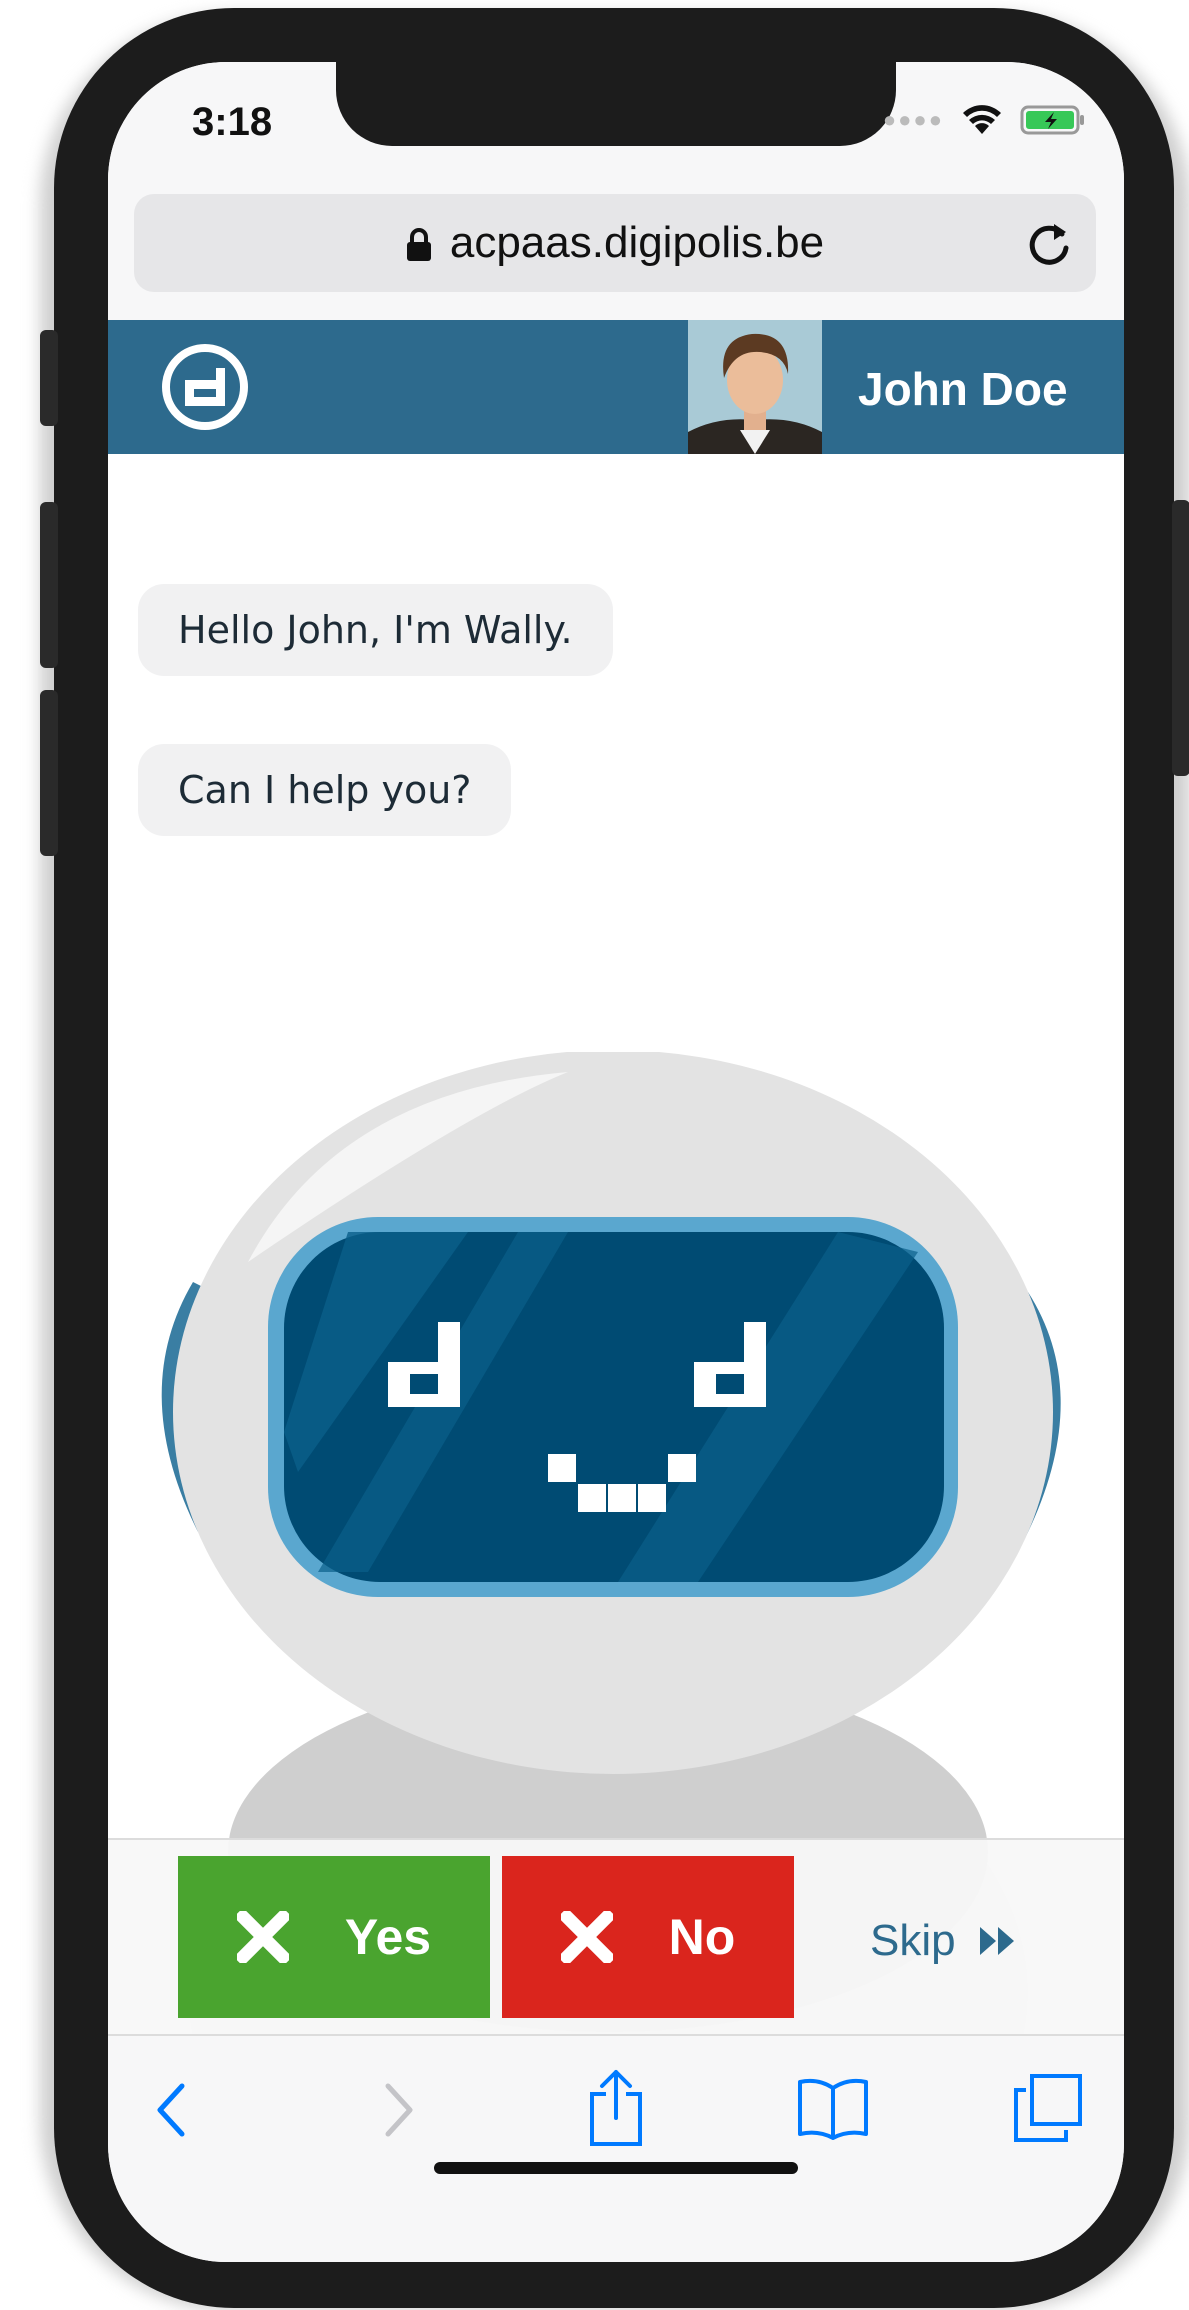 This screenshot has width=1189, height=2310. Describe the element at coordinates (334, 1937) in the screenshot. I see `yes-button: Yes` at that location.